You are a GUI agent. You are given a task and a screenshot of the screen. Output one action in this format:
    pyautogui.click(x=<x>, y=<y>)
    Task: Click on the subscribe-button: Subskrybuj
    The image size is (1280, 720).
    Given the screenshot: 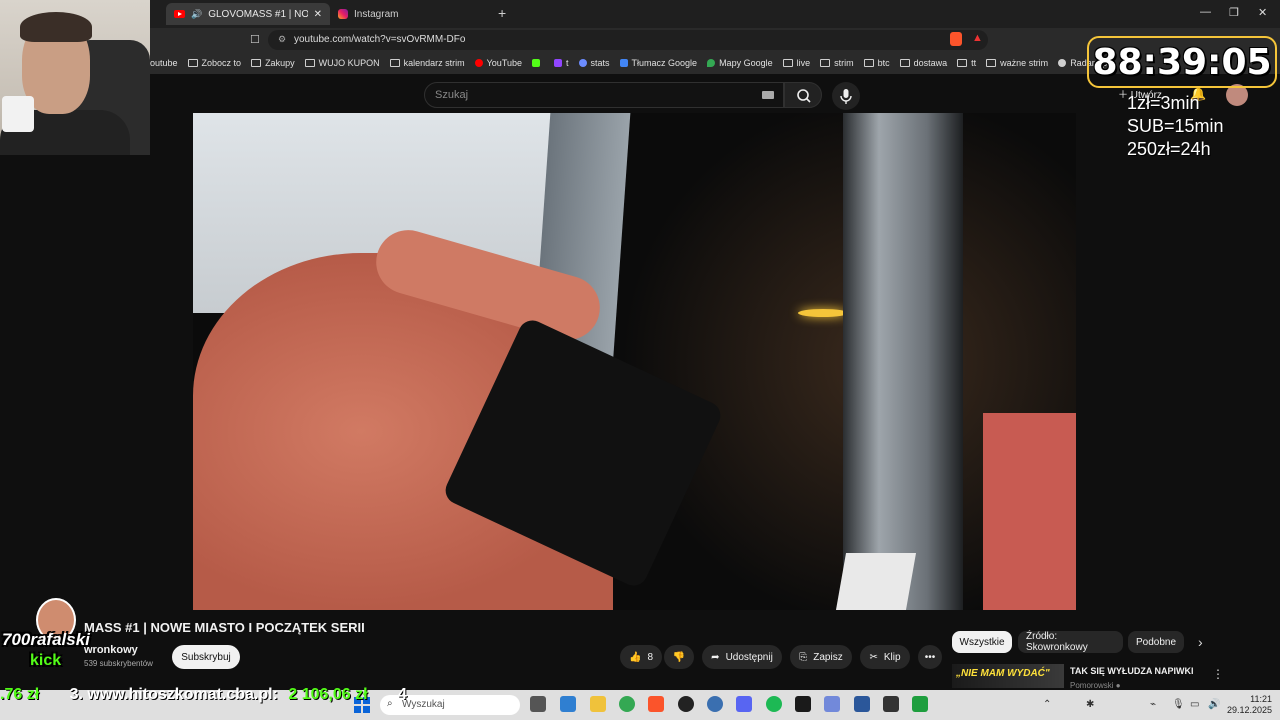 What is the action you would take?
    pyautogui.click(x=206, y=657)
    